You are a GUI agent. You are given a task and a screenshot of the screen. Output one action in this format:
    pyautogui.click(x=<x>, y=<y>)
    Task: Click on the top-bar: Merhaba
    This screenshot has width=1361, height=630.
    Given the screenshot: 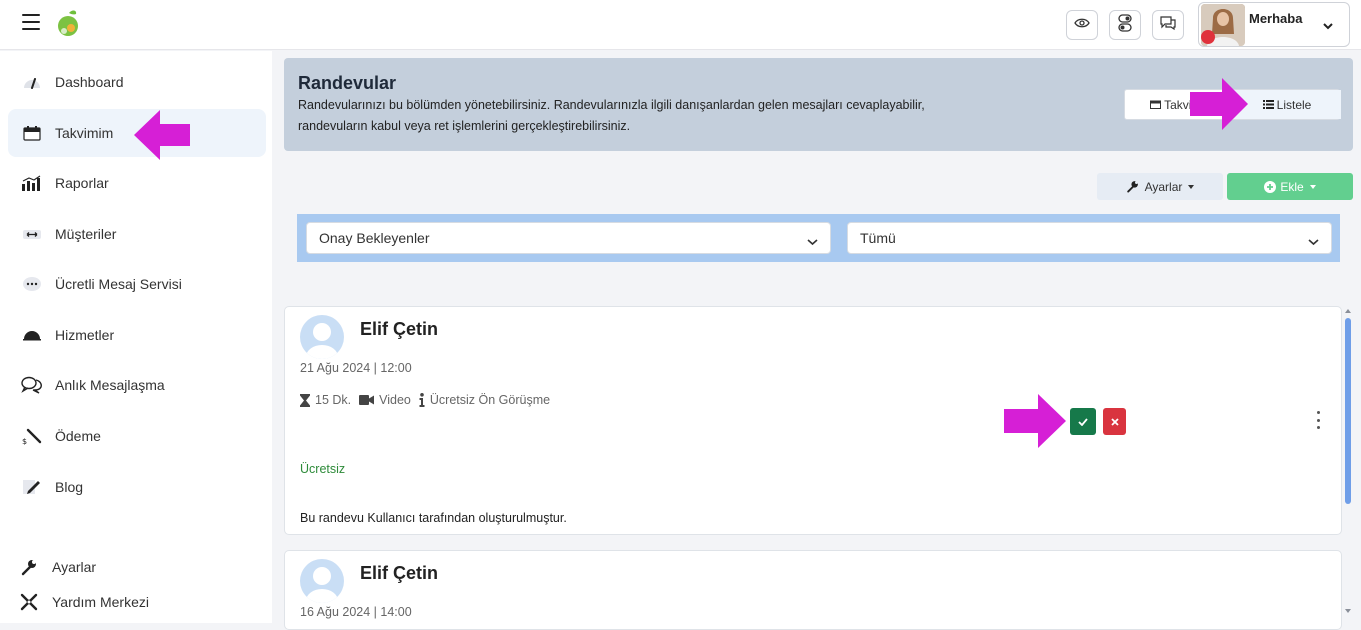 What is the action you would take?
    pyautogui.click(x=680, y=25)
    